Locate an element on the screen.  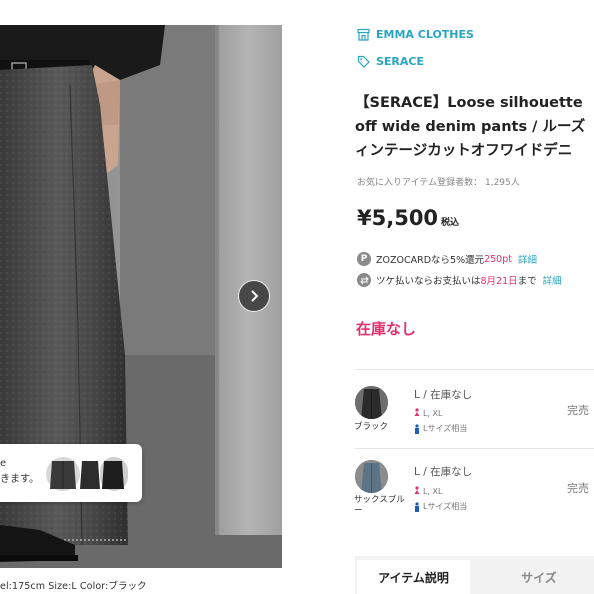
tab-size: サイズ is located at coordinates (539, 577).